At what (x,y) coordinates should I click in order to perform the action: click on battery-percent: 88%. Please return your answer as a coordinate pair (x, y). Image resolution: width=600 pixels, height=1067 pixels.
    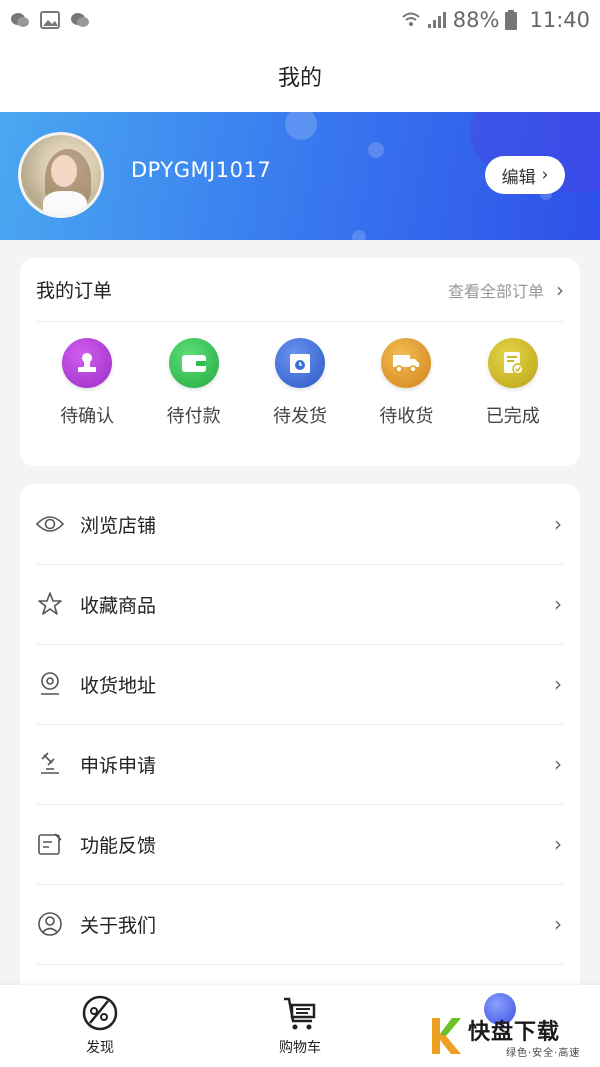
    Looking at the image, I should click on (476, 20).